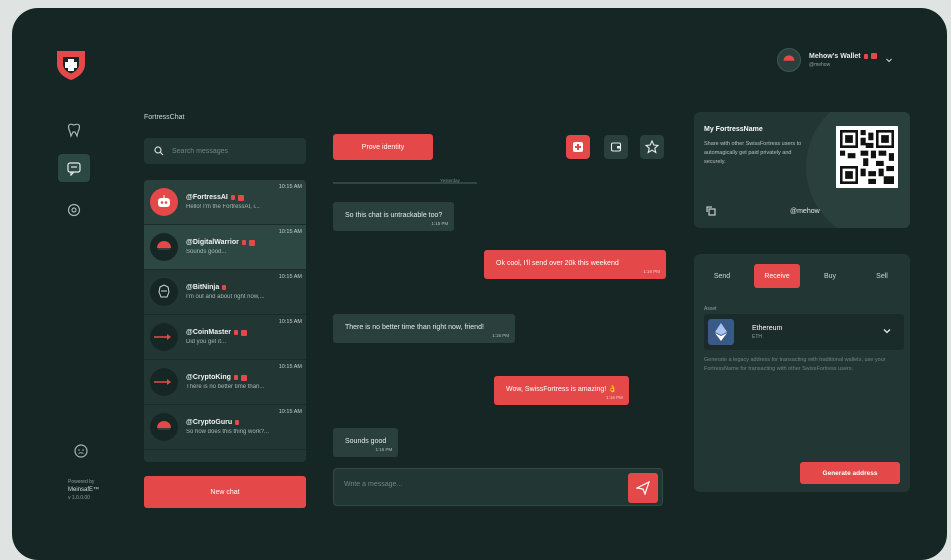 The image size is (951, 560). I want to click on chat-icon, so click(74, 169).